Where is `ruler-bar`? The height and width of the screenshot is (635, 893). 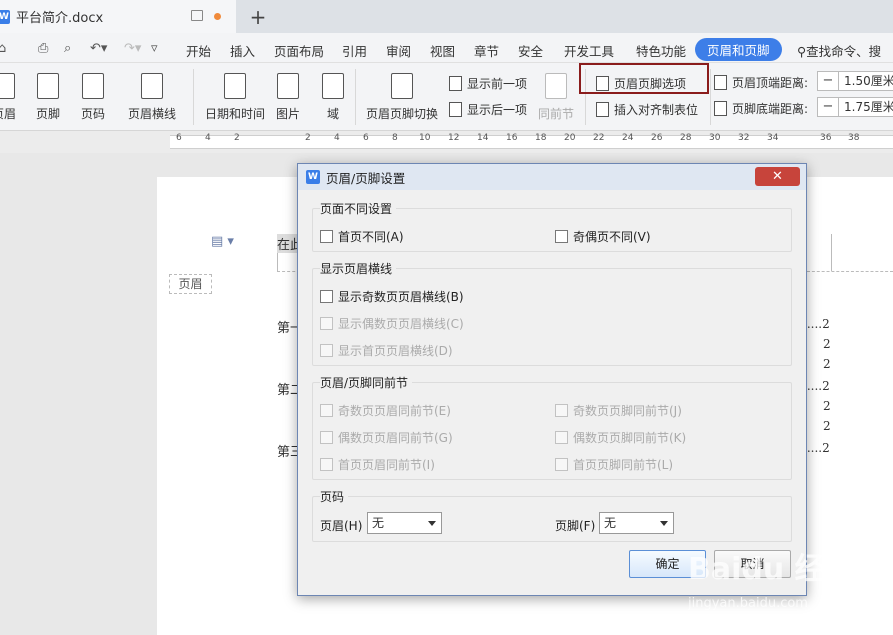
ruler-bar is located at coordinates (531, 142).